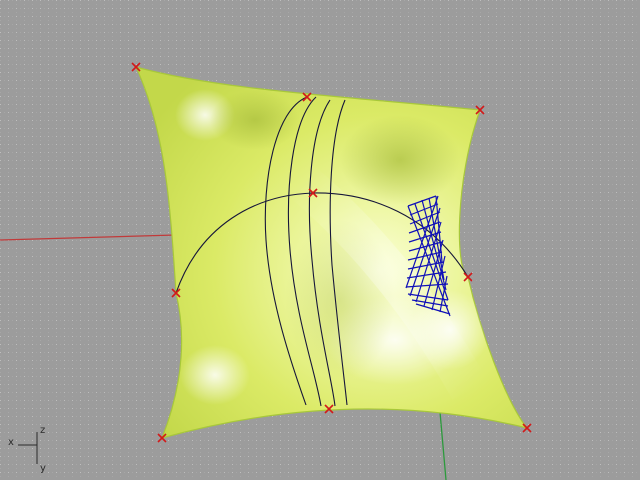  Describe the element at coordinates (43, 430) in the screenshot. I see `axis-indicator-z-label: z` at that location.